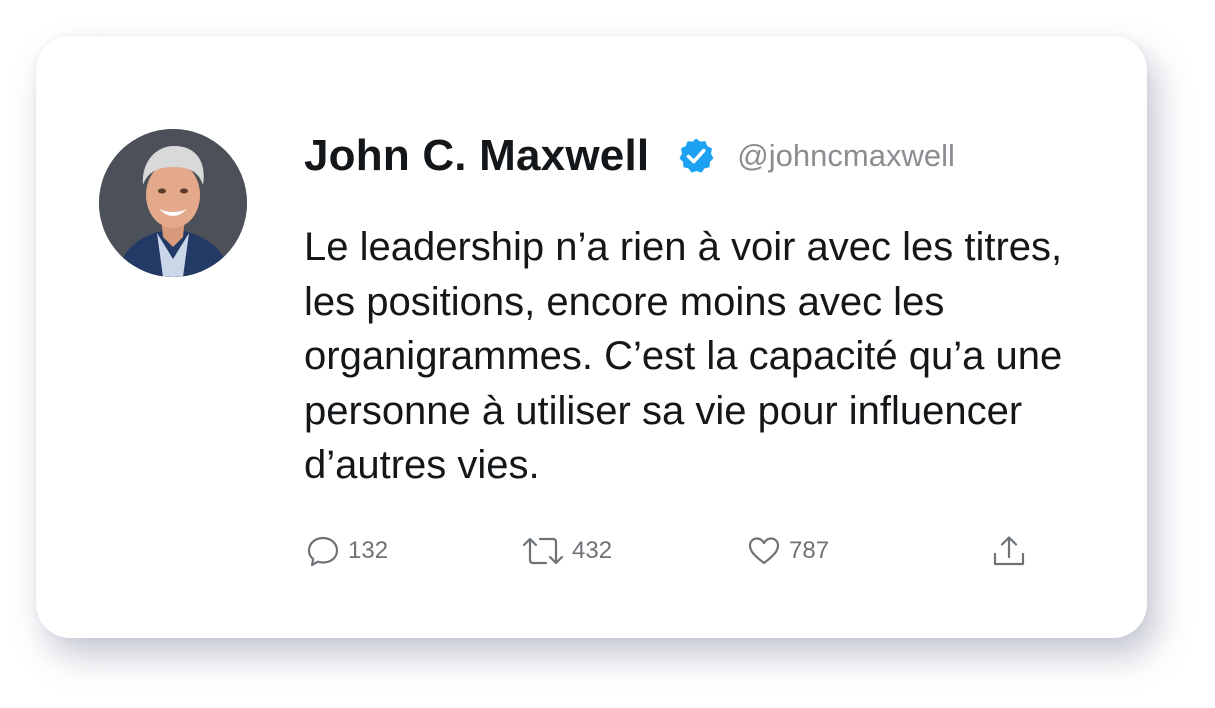 The width and height of the screenshot is (1215, 708). I want to click on reply-icon, so click(323, 551).